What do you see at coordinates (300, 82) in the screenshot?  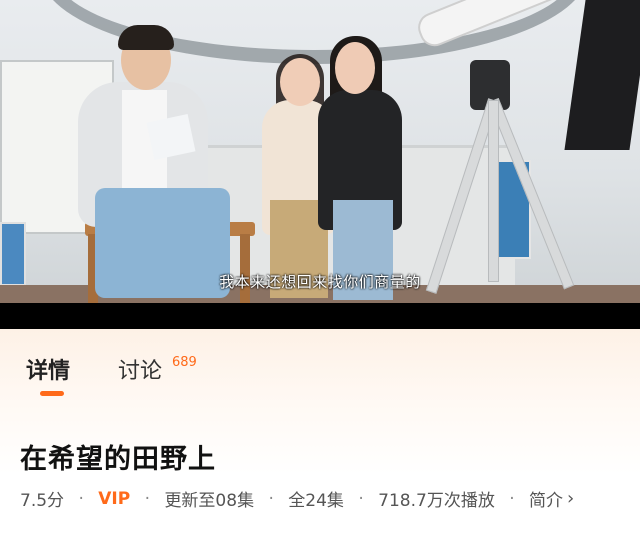 I see `woman1-face` at bounding box center [300, 82].